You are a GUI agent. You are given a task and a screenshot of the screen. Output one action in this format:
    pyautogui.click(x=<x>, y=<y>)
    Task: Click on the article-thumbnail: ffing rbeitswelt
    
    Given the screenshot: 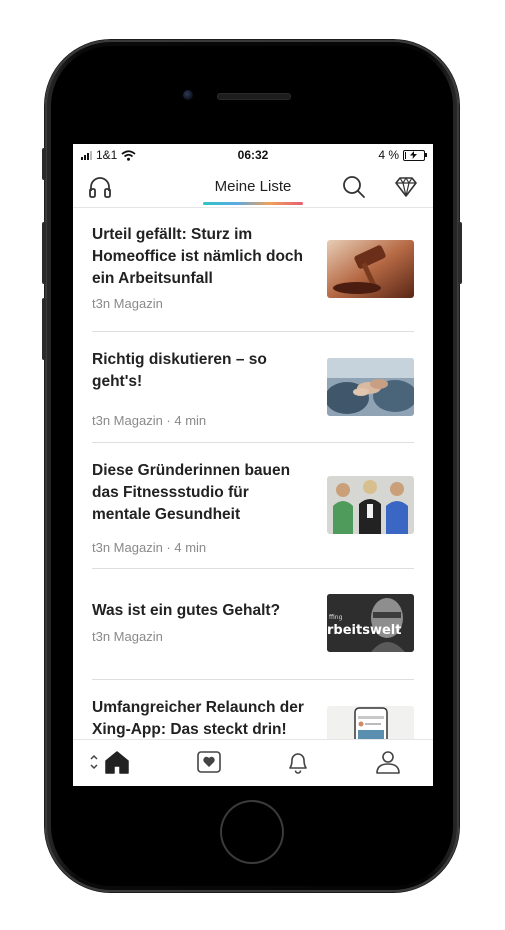 What is the action you would take?
    pyautogui.click(x=370, y=623)
    